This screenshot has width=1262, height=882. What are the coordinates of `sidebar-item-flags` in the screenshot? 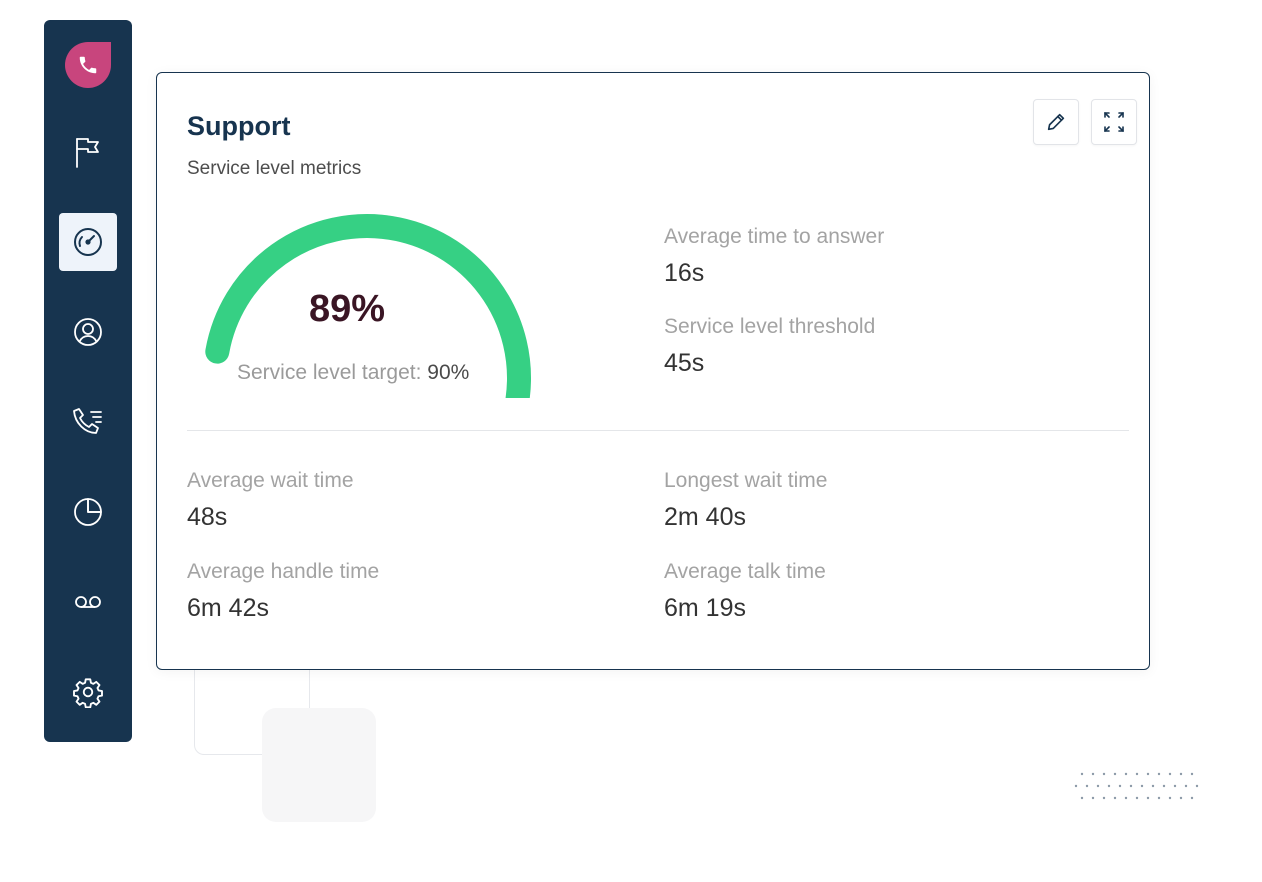 It's located at (88, 152).